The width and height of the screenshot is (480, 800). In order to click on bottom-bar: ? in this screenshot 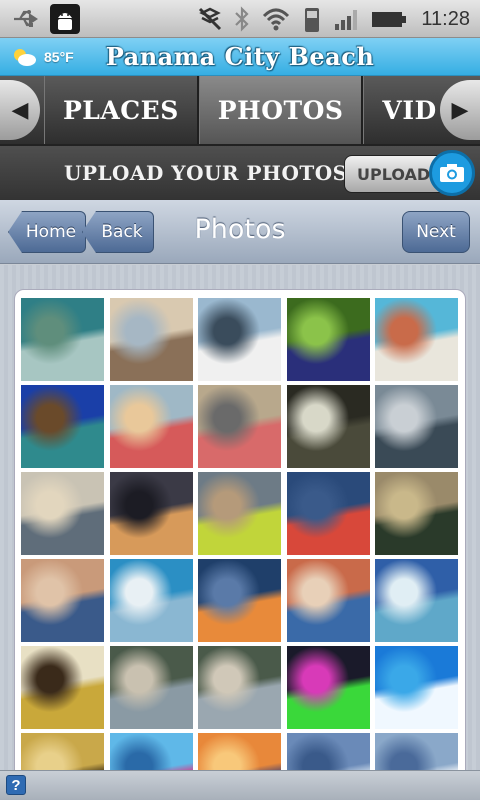, I will do `click(240, 785)`.